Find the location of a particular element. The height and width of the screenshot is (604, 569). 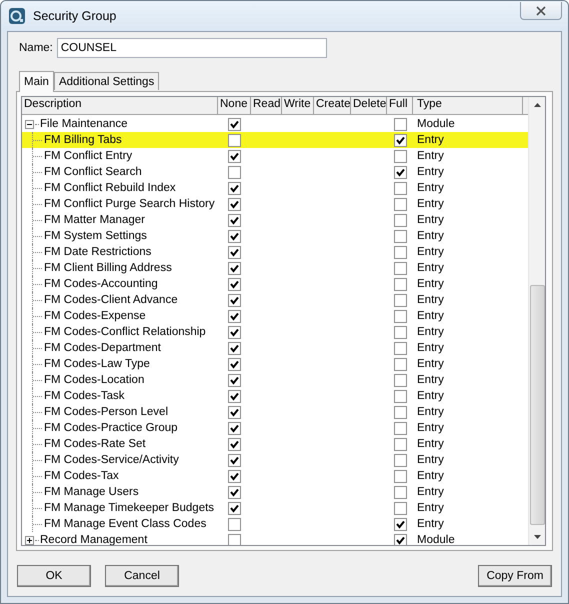

scroll-up-icon is located at coordinates (537, 105).